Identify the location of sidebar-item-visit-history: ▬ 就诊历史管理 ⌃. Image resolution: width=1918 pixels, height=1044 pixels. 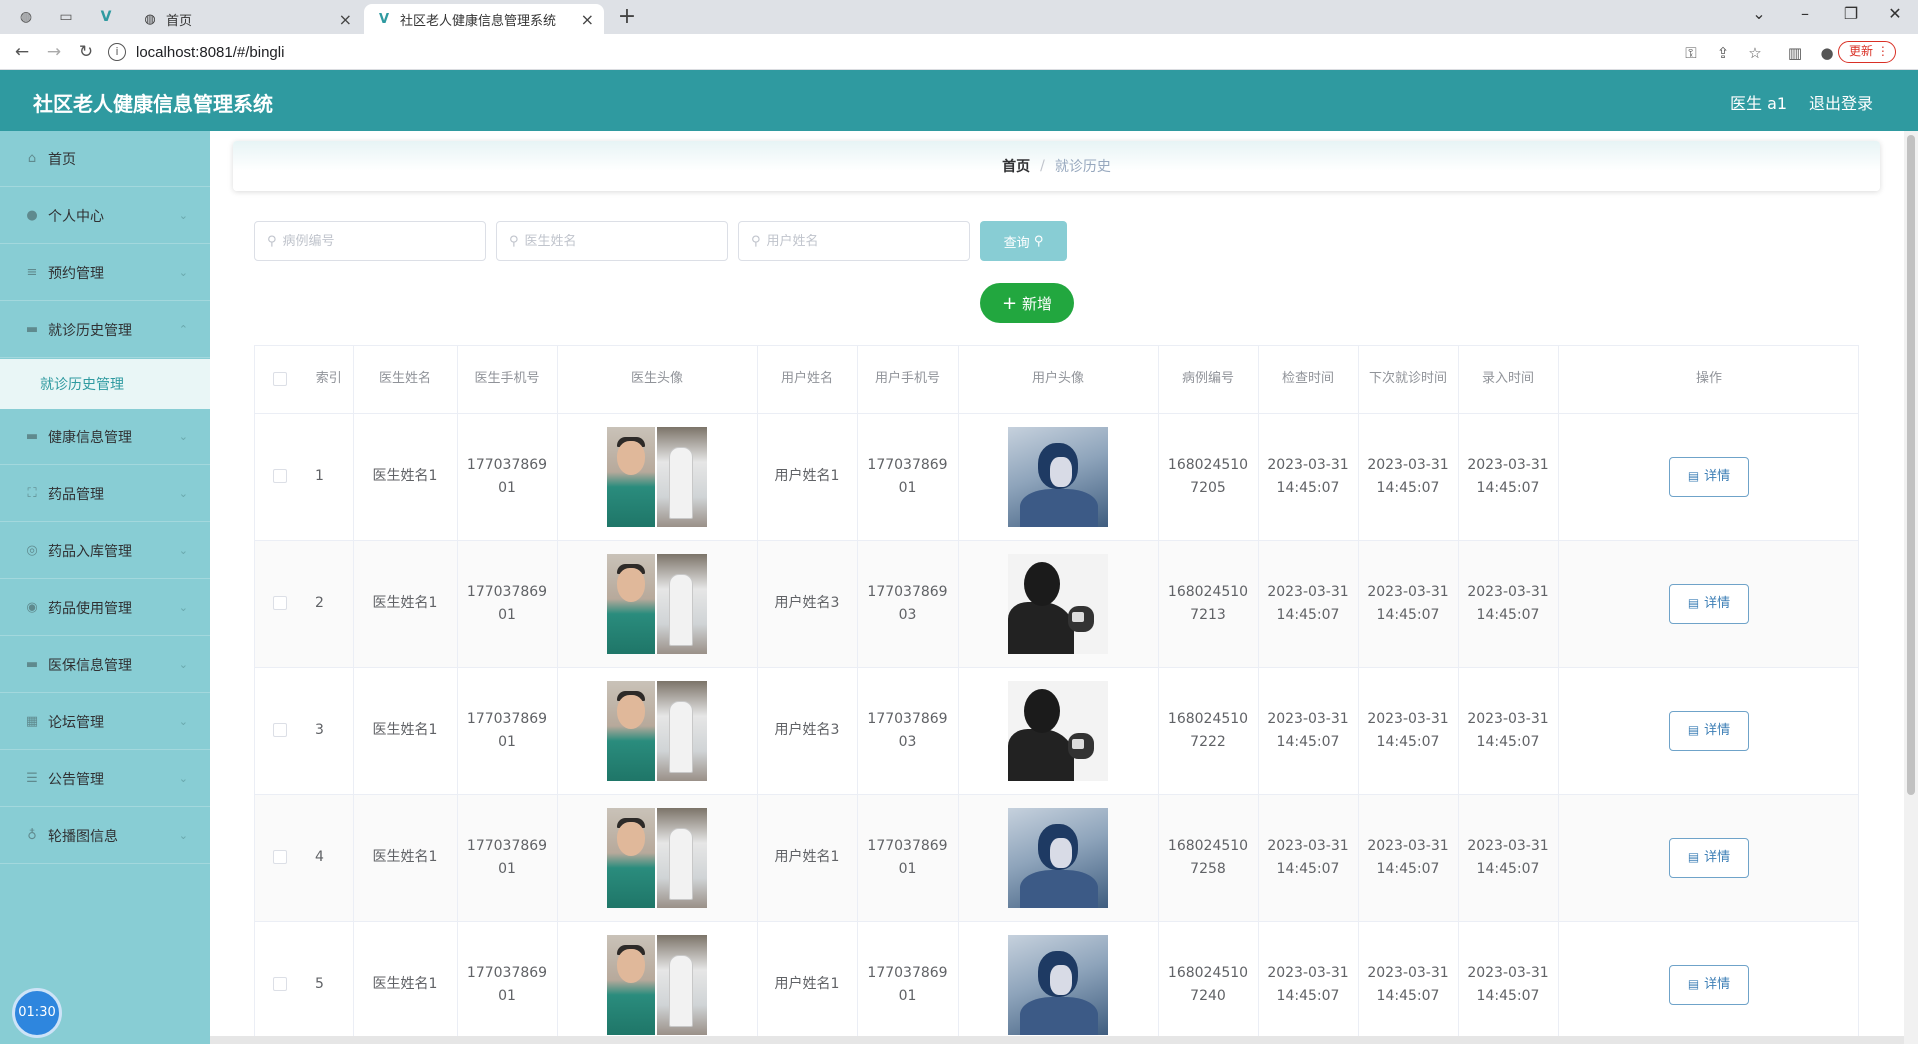
(105, 330).